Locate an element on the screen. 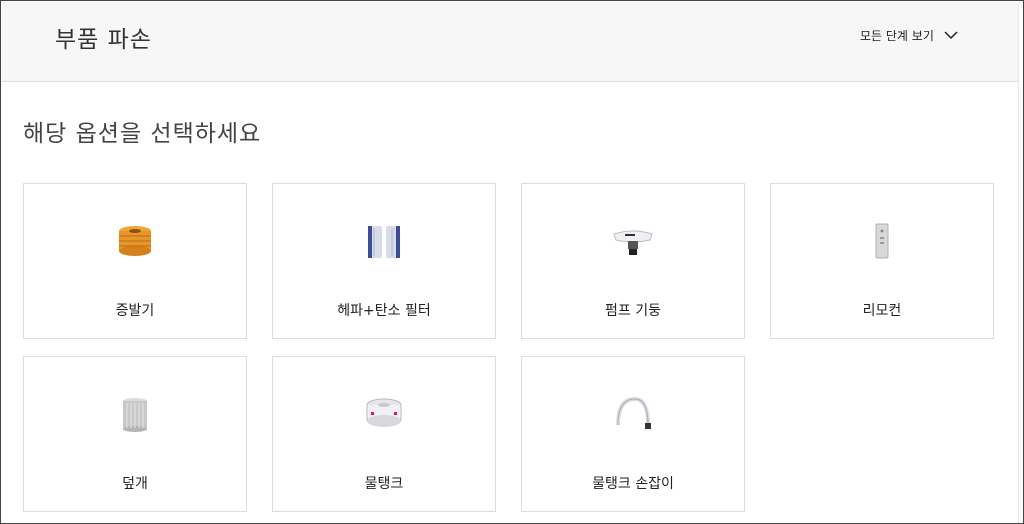 Image resolution: width=1024 pixels, height=524 pixels. option-label: 물탱크 is located at coordinates (384, 484).